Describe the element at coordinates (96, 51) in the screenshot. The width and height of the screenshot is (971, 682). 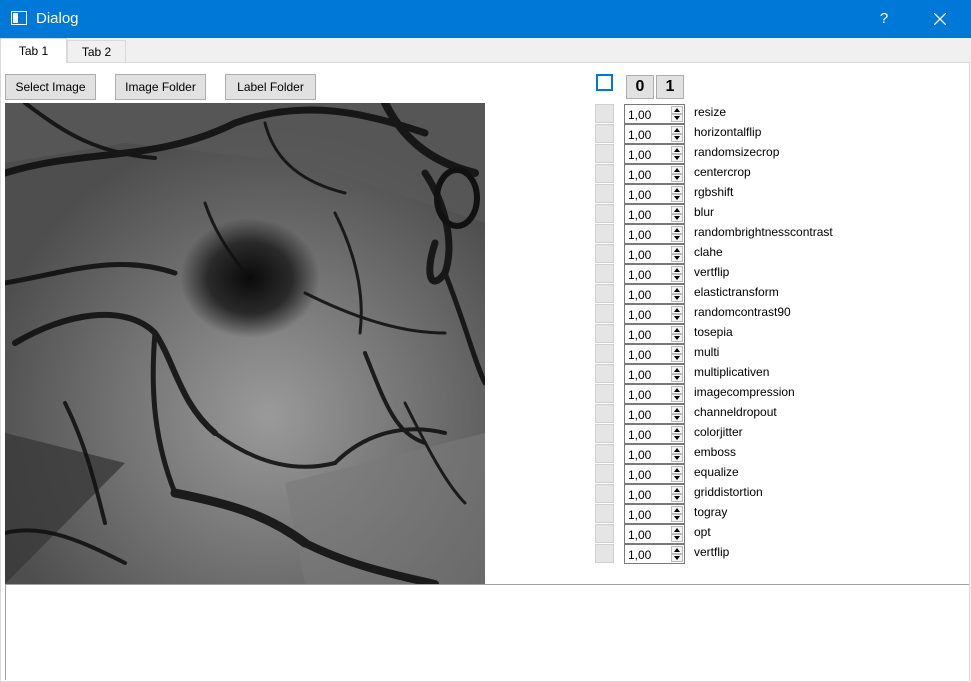
I see `tab-2: Tab 2` at that location.